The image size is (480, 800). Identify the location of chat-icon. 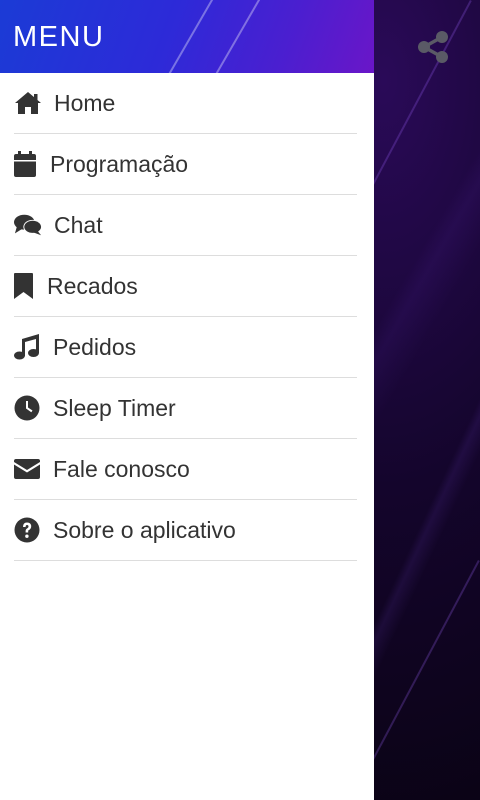
(28, 225).